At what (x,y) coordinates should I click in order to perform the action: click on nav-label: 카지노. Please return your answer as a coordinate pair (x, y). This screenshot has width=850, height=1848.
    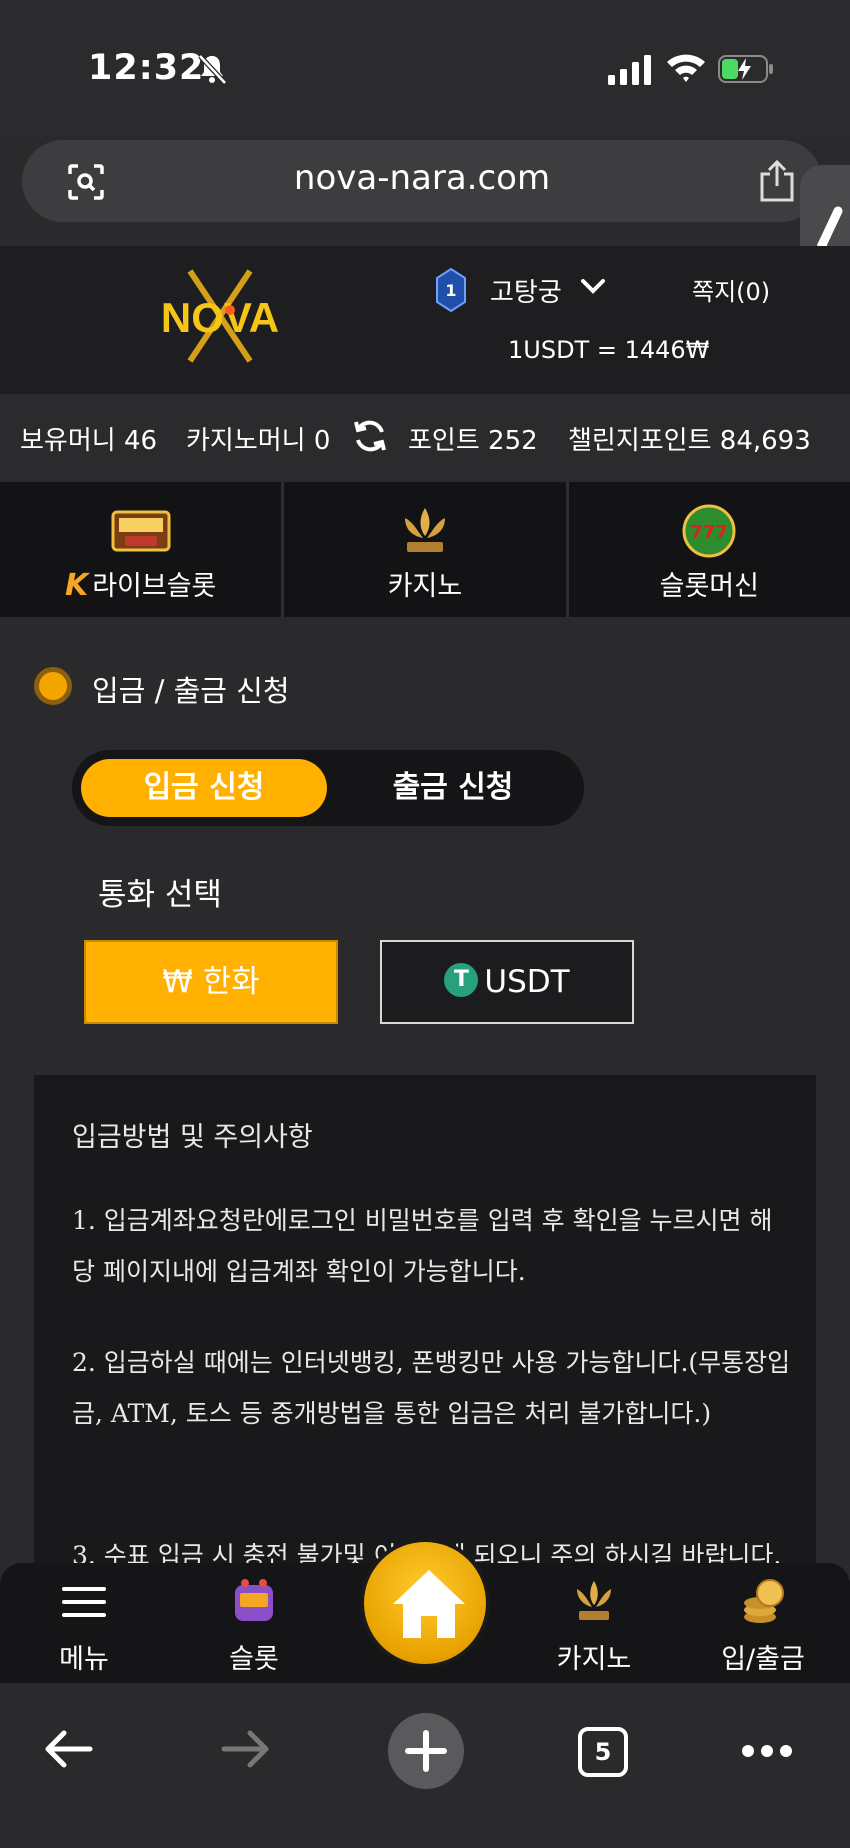
    Looking at the image, I should click on (594, 1659).